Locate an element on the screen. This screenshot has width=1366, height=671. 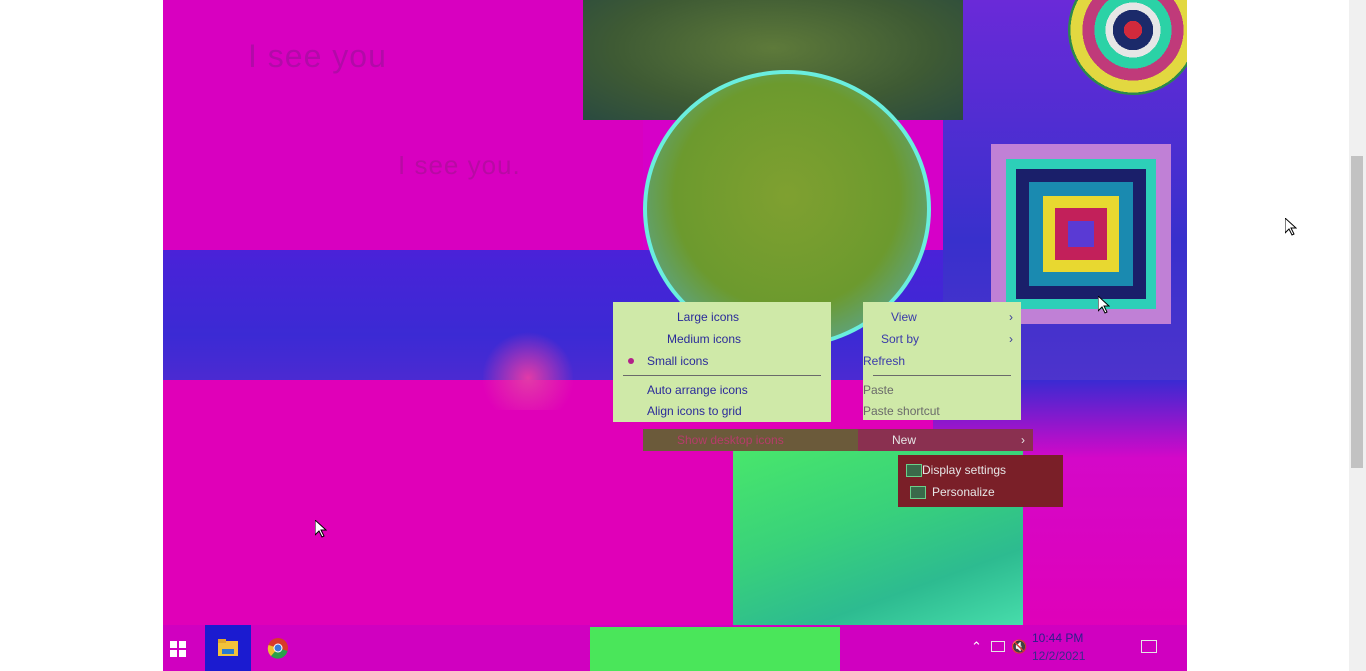
wallpaper-squares is located at coordinates (1081, 234).